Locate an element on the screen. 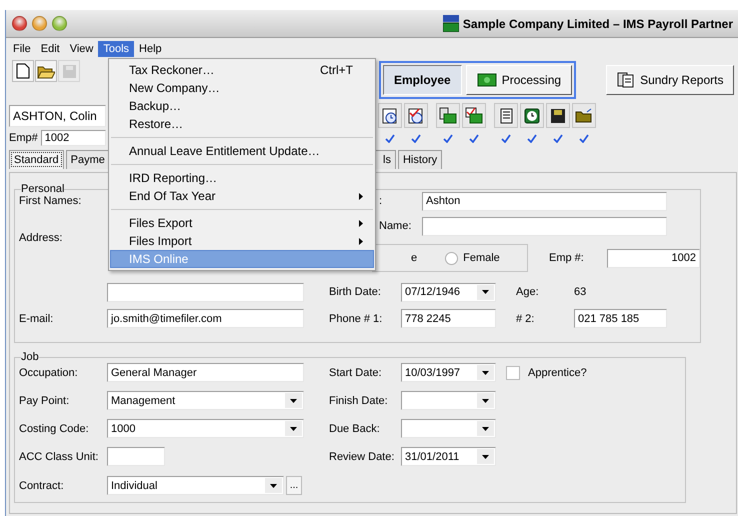  date-picker: 07/12/1946 is located at coordinates (448, 292).